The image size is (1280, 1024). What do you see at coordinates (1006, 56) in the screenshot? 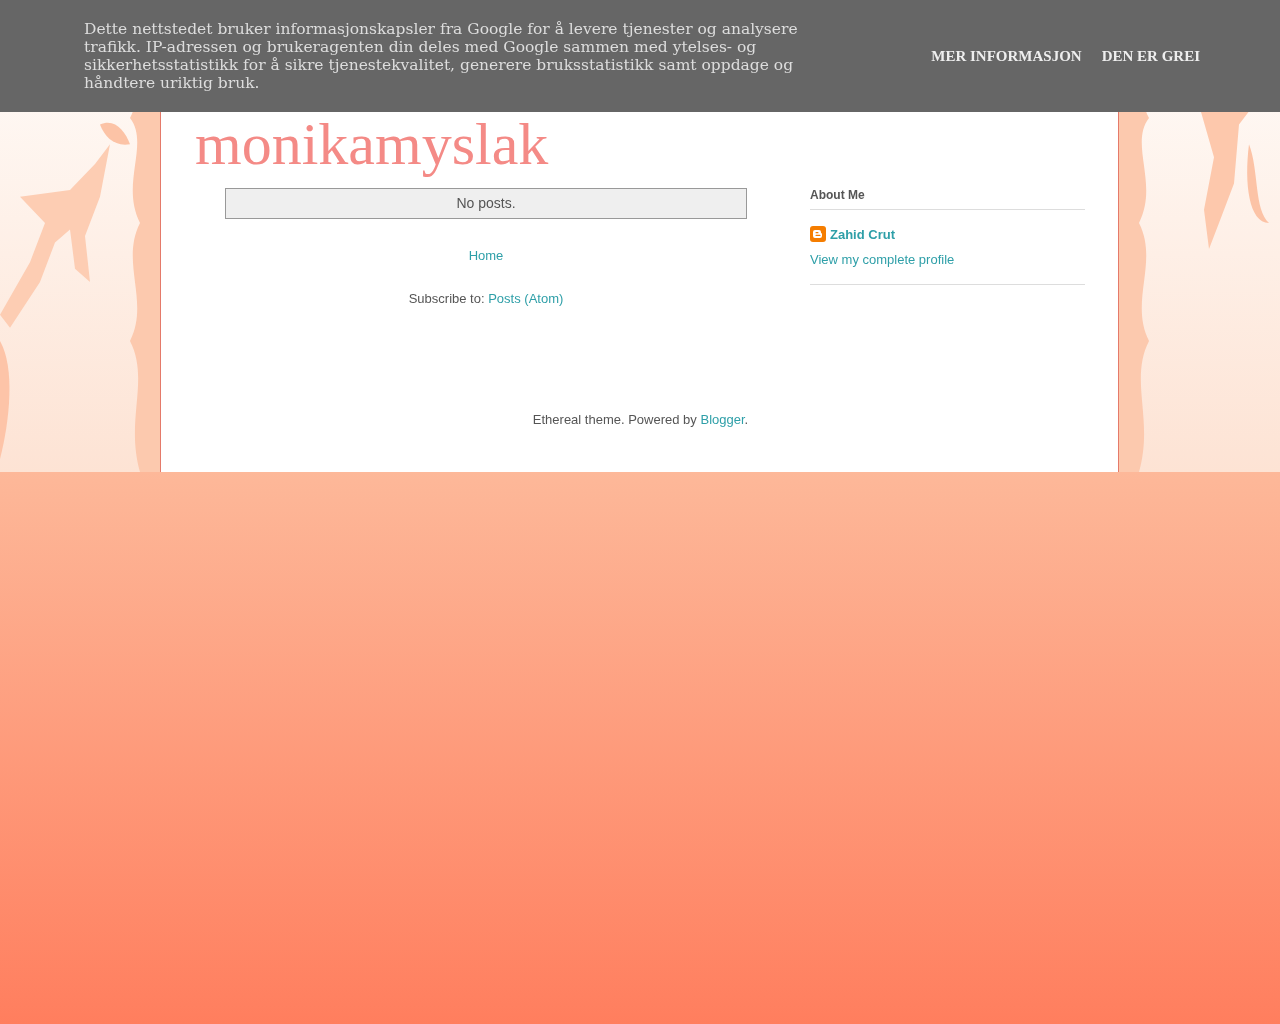
I see `cookie-button: MER INFORMASJON` at bounding box center [1006, 56].